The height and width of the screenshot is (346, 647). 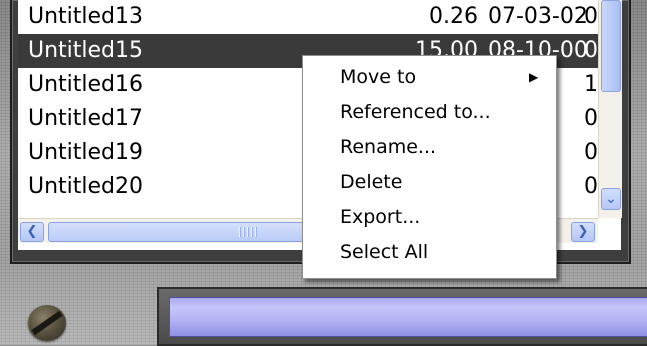 I want to click on file-name: Untitled20, so click(x=86, y=186).